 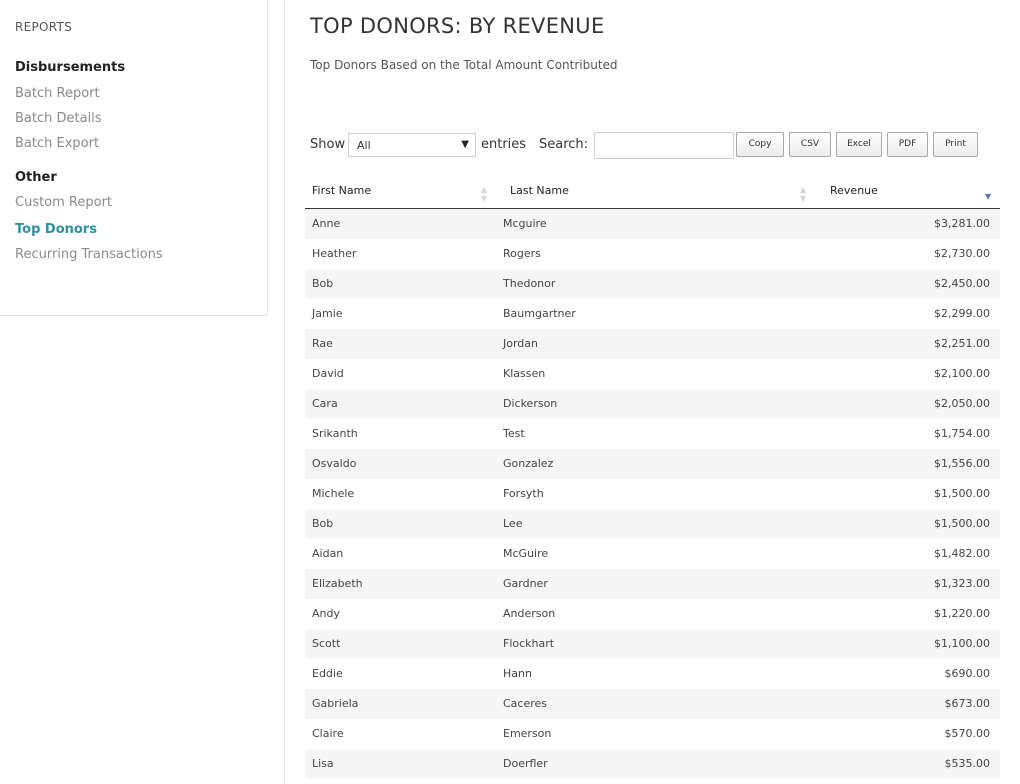 I want to click on sidebar-item-top-donors: Top Donors, so click(x=56, y=229).